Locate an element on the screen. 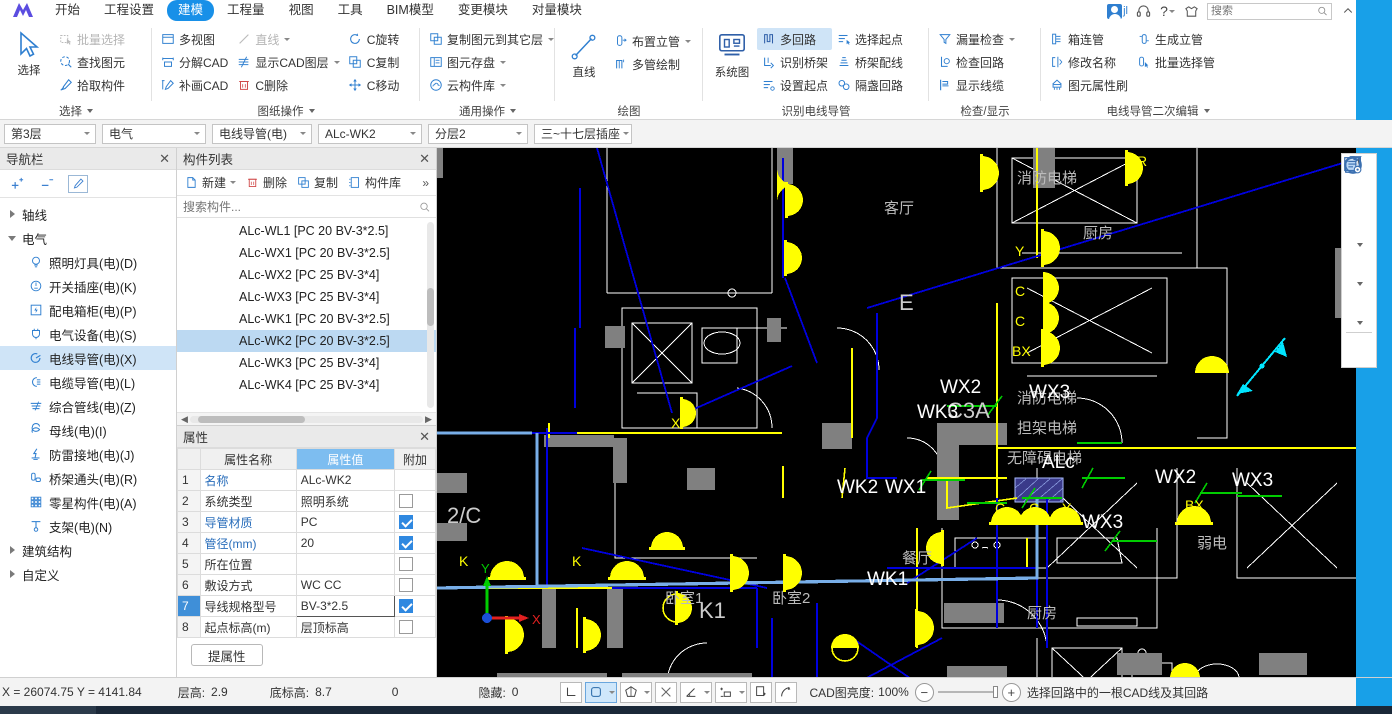 This screenshot has width=1392, height=714. rotate-view-icon is located at coordinates (1359, 236).